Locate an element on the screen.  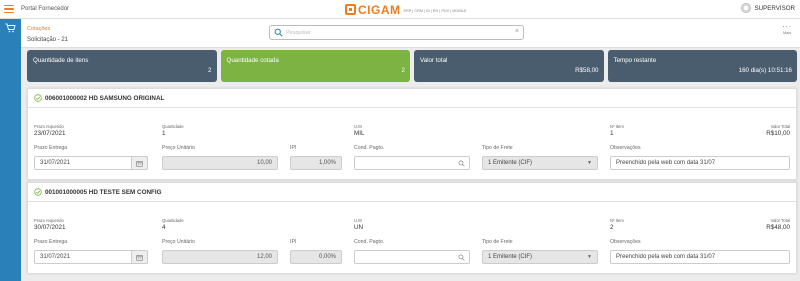
value-n-item: 2 is located at coordinates (612, 227).